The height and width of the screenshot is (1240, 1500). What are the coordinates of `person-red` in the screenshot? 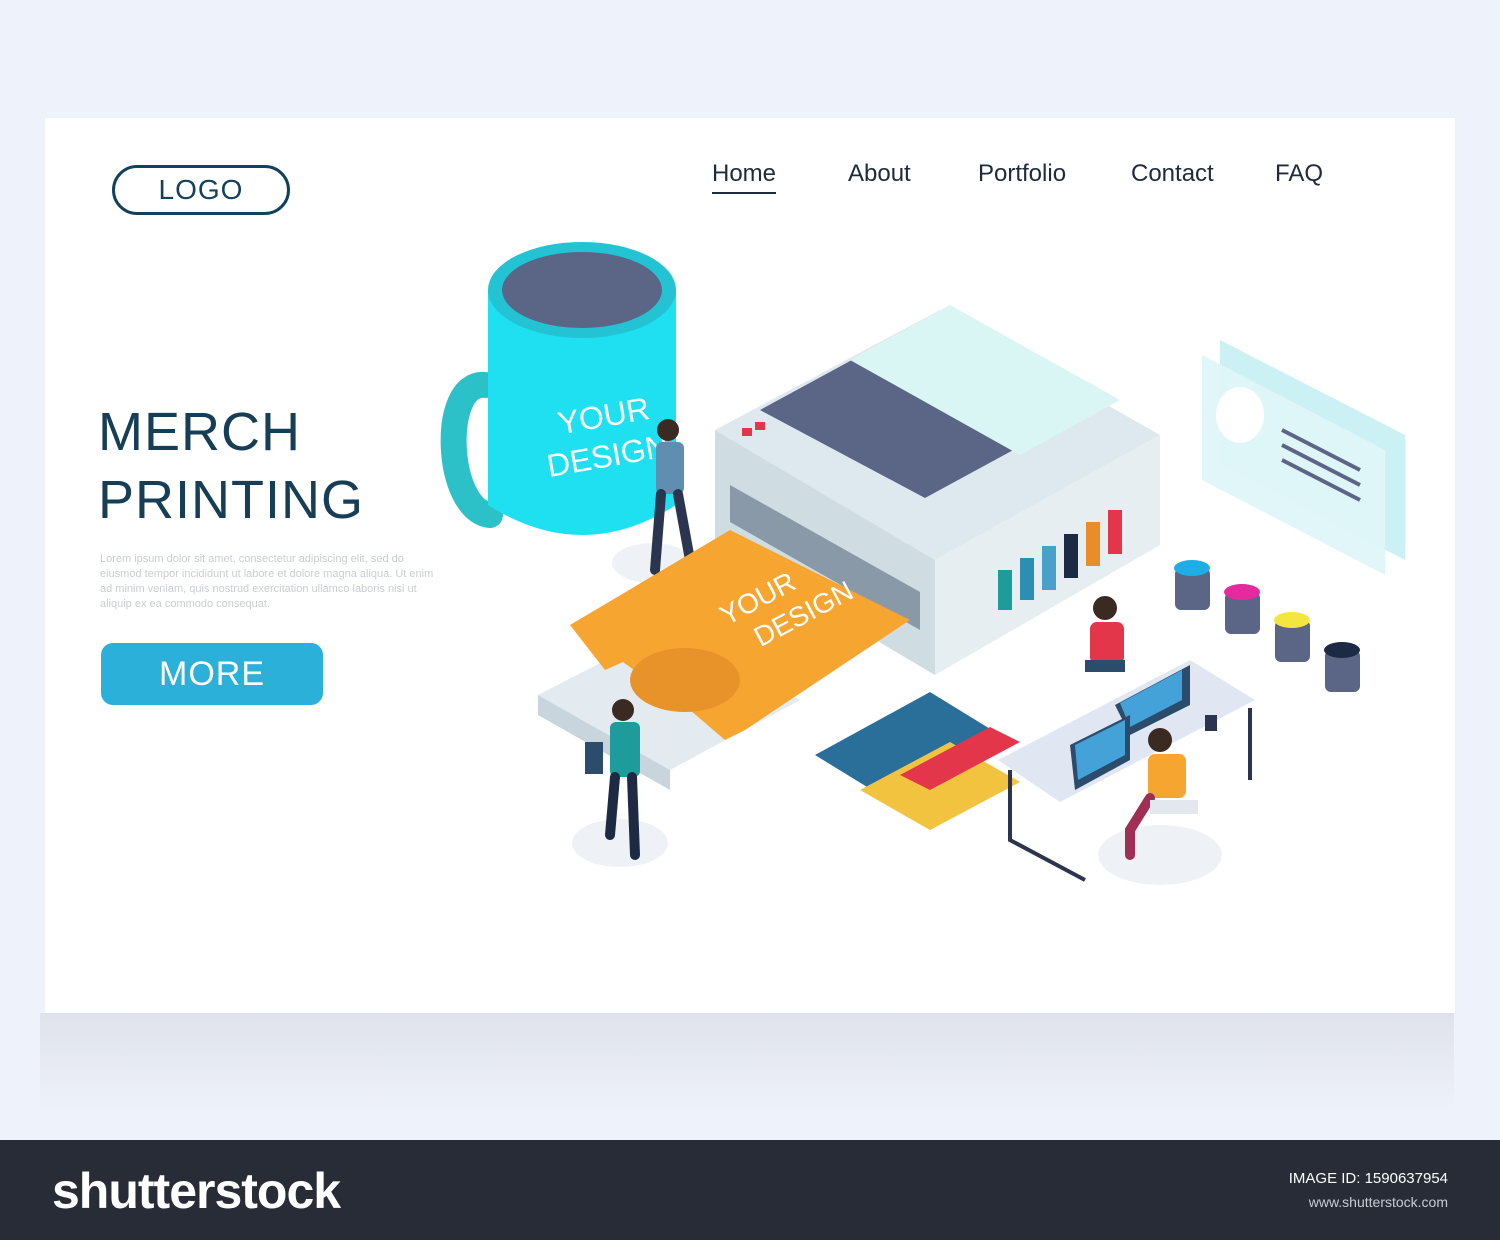 It's located at (1105, 634).